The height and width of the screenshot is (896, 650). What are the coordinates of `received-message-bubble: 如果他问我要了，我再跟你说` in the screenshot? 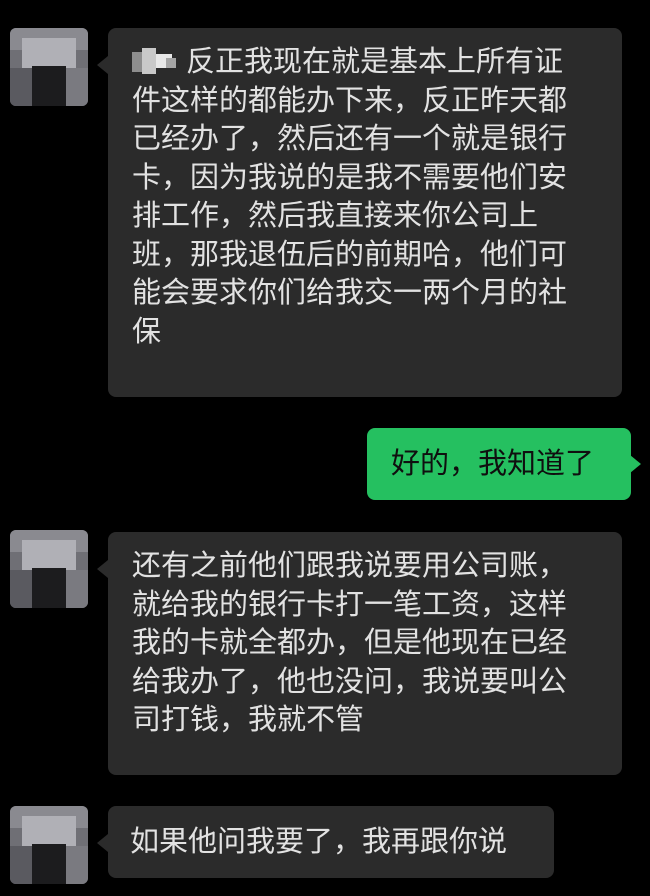 It's located at (331, 842).